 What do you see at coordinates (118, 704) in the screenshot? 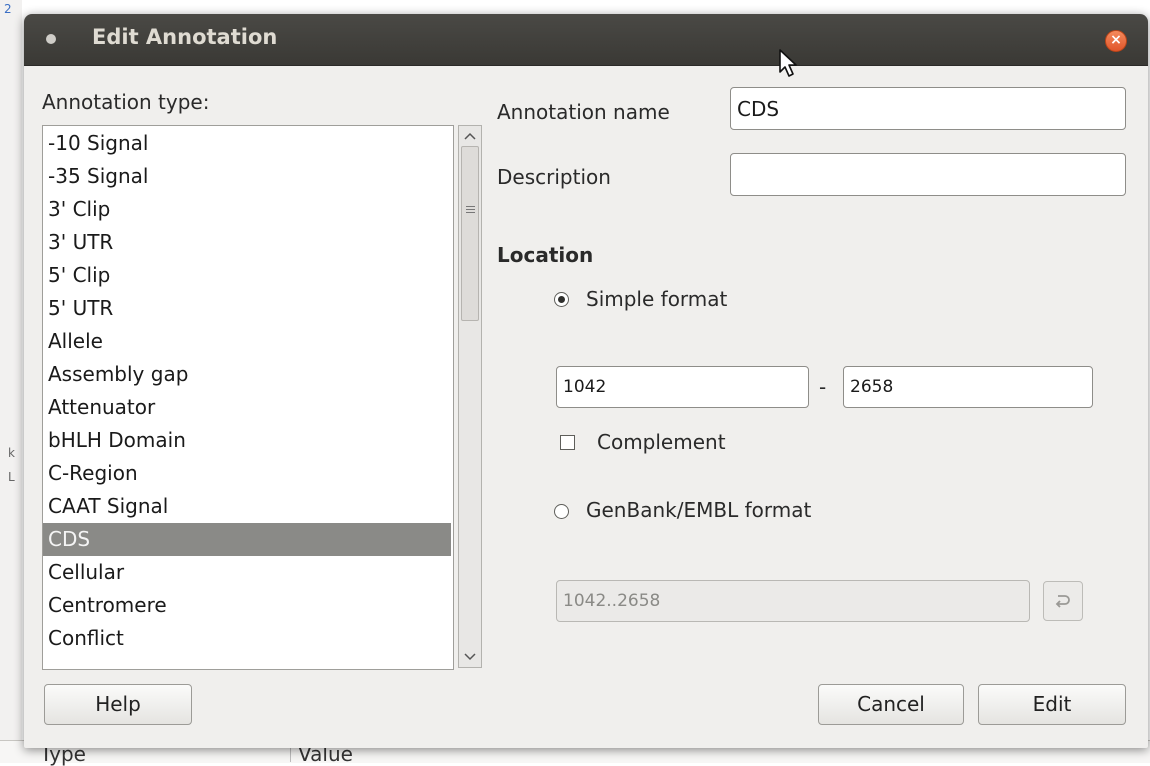
I see `help-button: Help` at bounding box center [118, 704].